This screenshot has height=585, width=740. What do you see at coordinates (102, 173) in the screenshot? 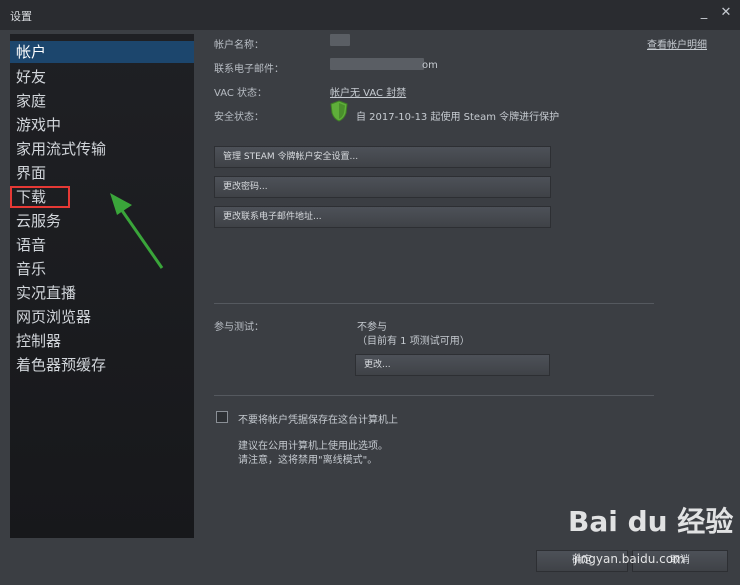
I see `sidebar-item-interface: 界面` at bounding box center [102, 173].